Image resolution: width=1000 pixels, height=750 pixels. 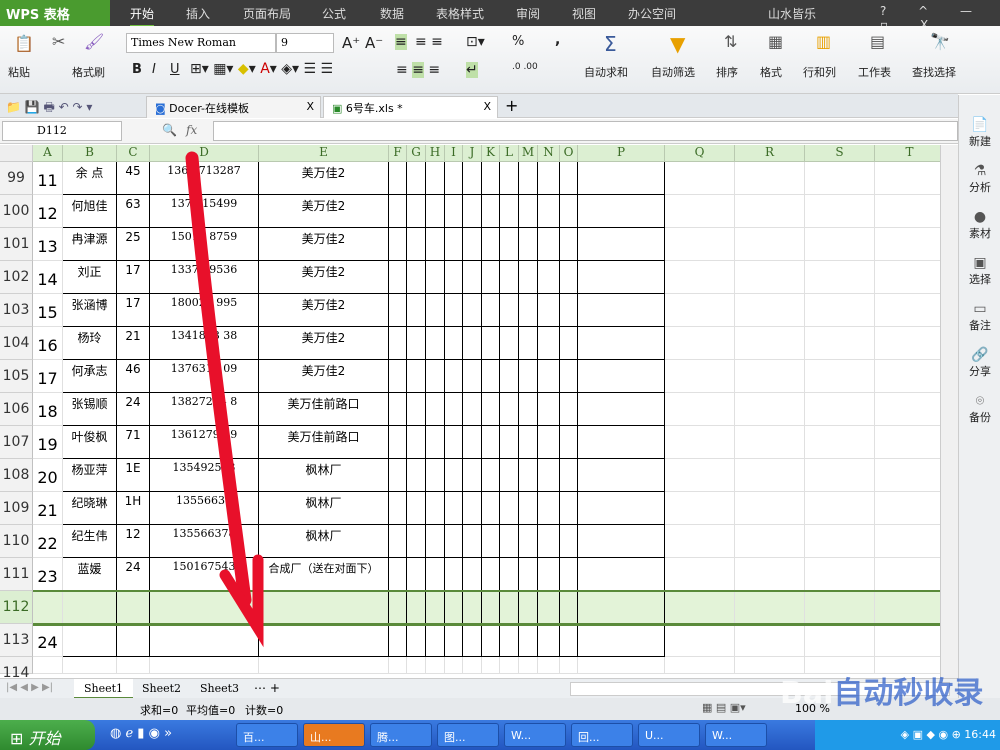 I want to click on sheet-tab-3: Sheet3, so click(x=219, y=689).